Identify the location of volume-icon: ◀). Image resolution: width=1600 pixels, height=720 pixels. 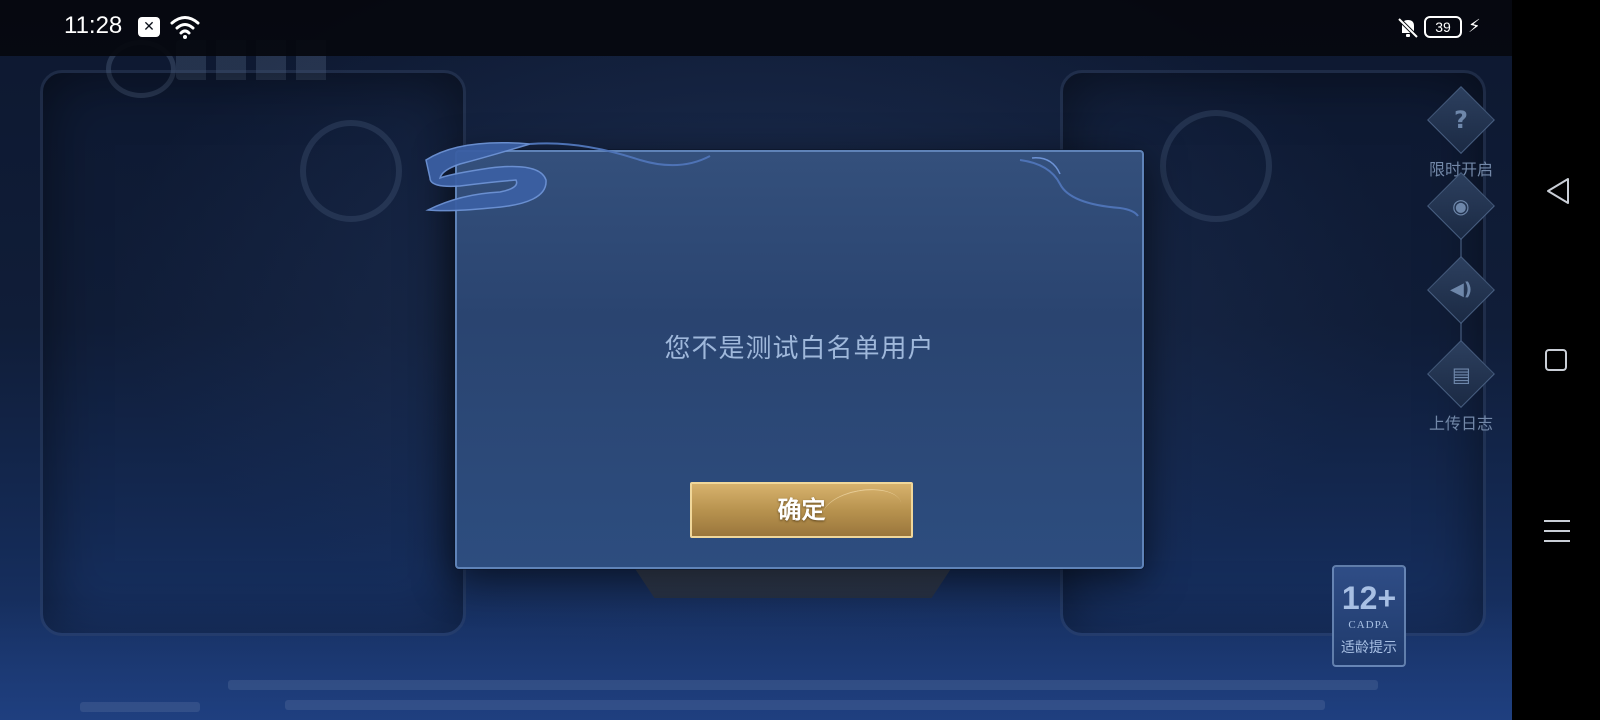
(1461, 290).